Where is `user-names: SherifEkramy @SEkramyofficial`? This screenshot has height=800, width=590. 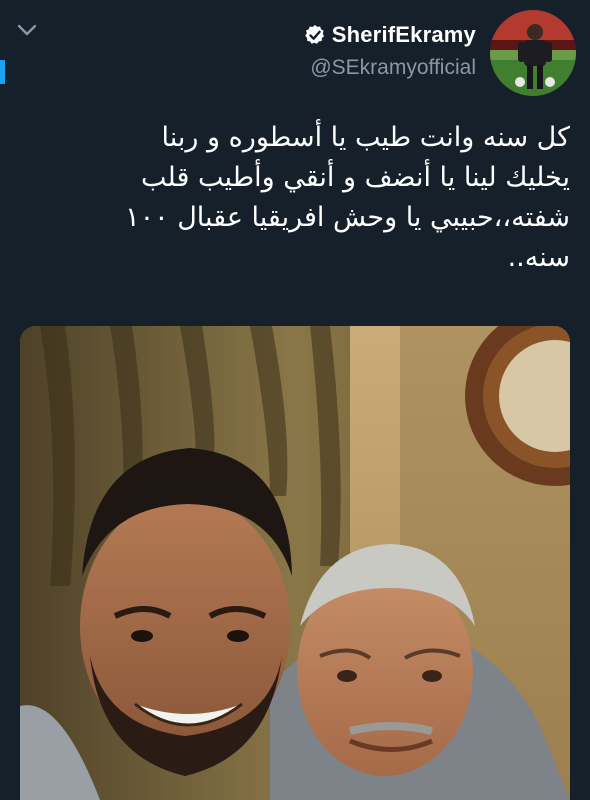 user-names: SherifEkramy @SEkramyofficial is located at coordinates (390, 51).